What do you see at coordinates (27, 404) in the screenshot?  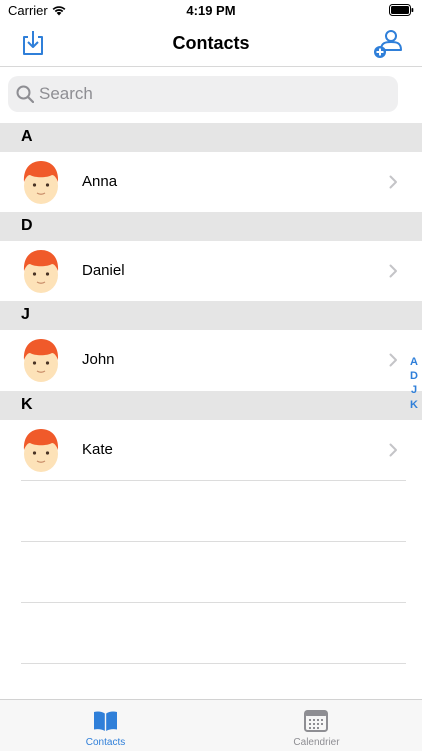 I see `section-letter: K` at bounding box center [27, 404].